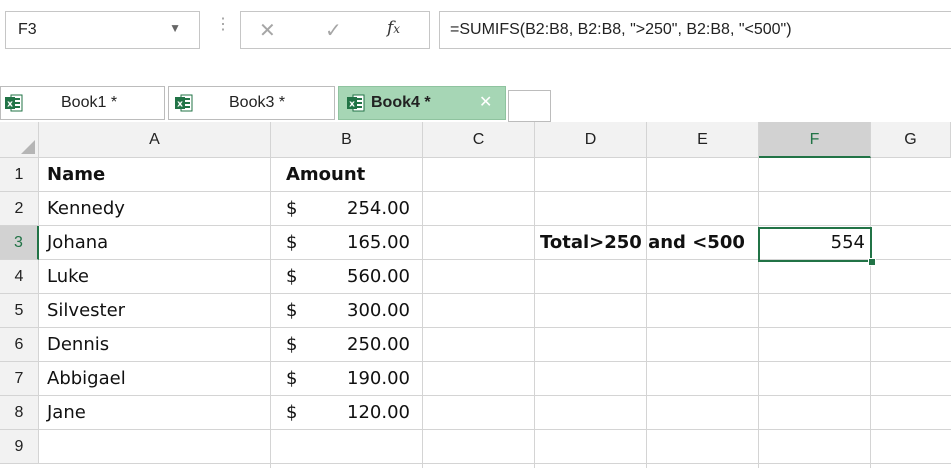  I want to click on new-tab-button, so click(529, 106).